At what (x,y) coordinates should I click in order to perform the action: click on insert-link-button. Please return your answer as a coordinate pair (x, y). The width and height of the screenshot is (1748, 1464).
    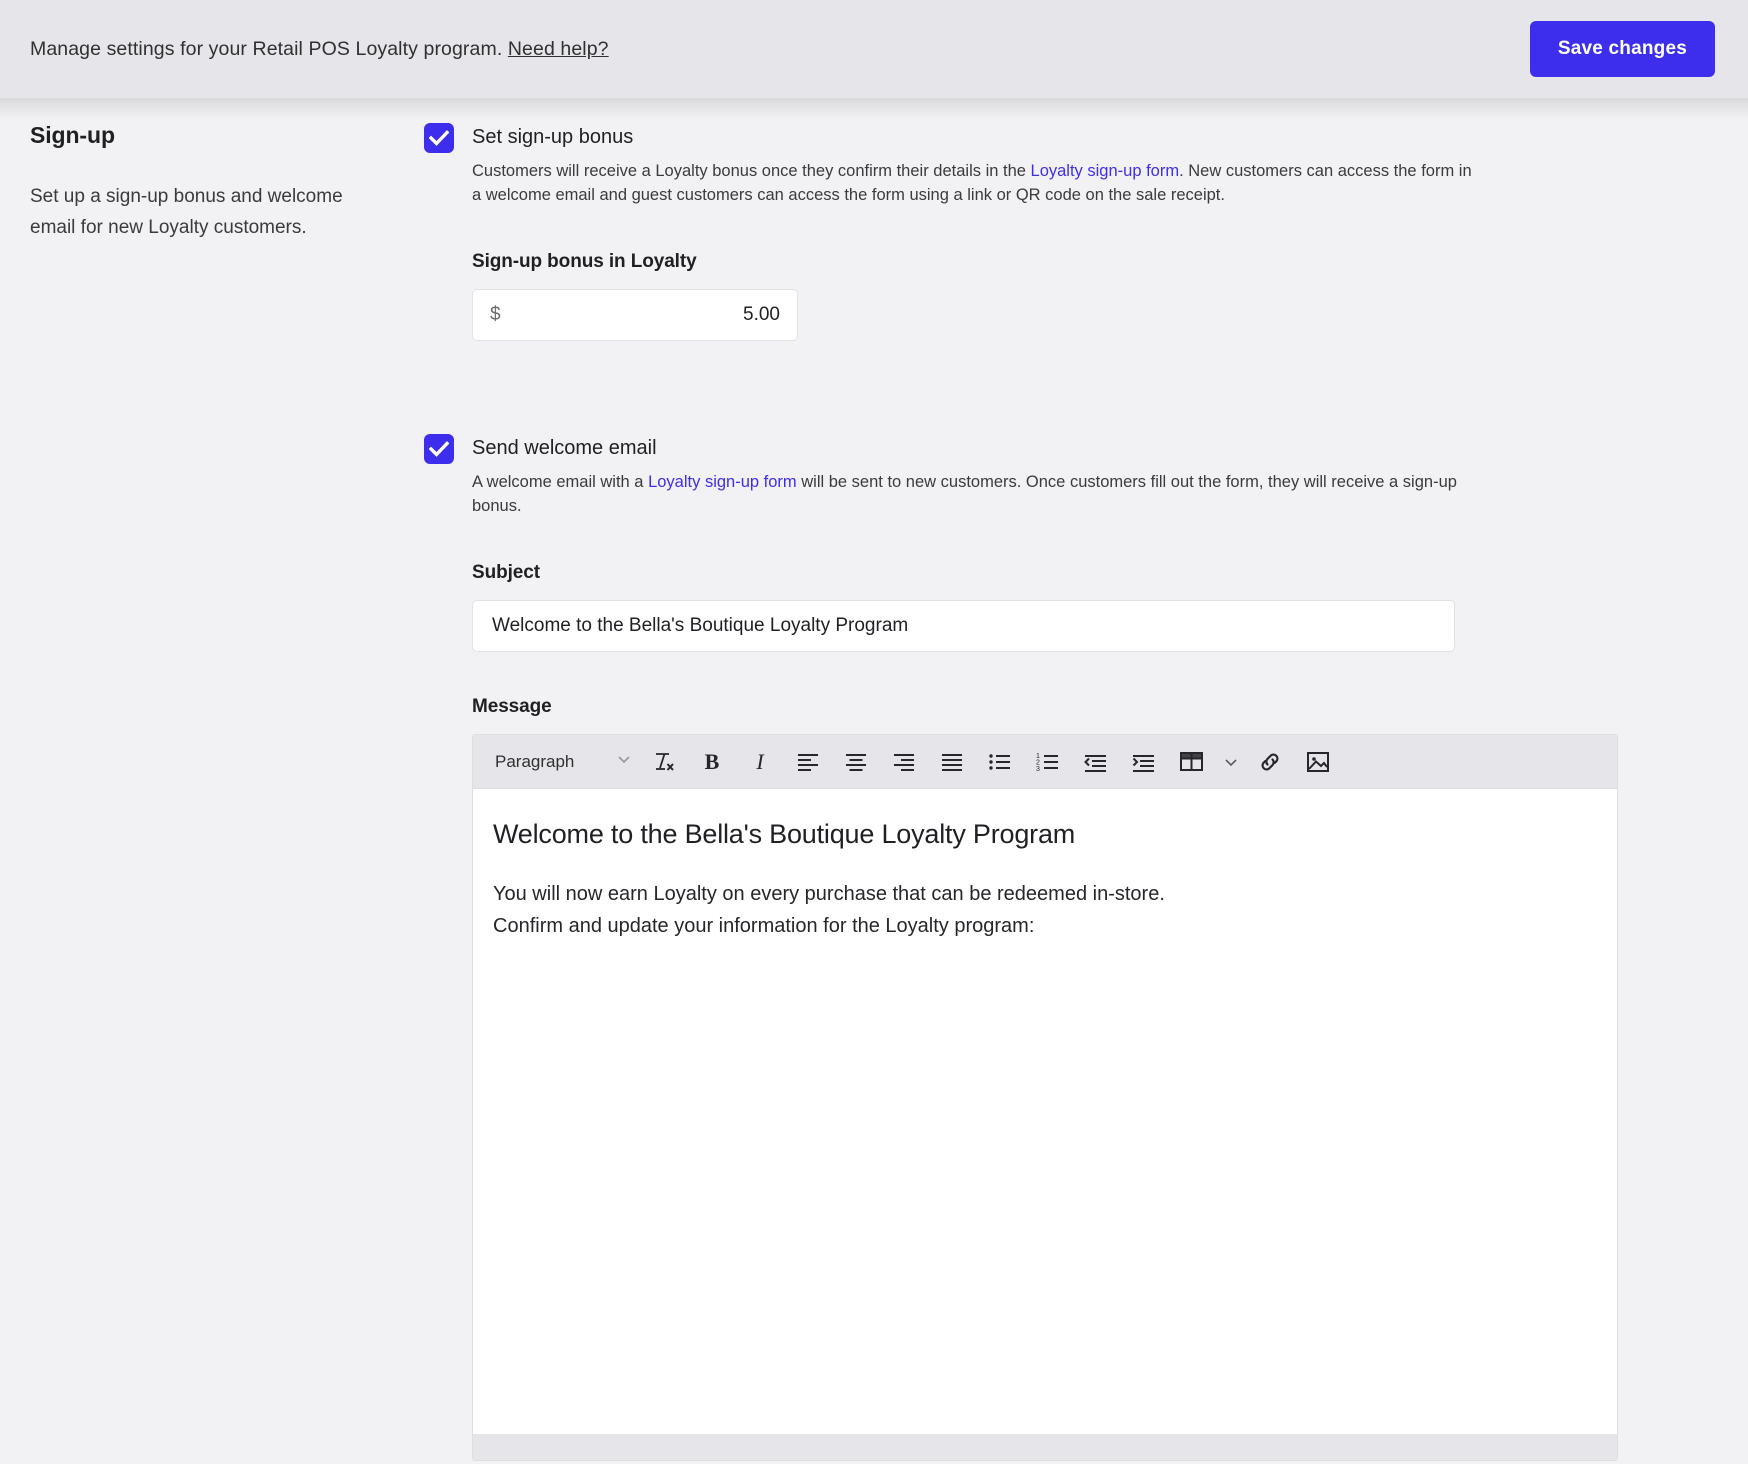
    Looking at the image, I should click on (1270, 762).